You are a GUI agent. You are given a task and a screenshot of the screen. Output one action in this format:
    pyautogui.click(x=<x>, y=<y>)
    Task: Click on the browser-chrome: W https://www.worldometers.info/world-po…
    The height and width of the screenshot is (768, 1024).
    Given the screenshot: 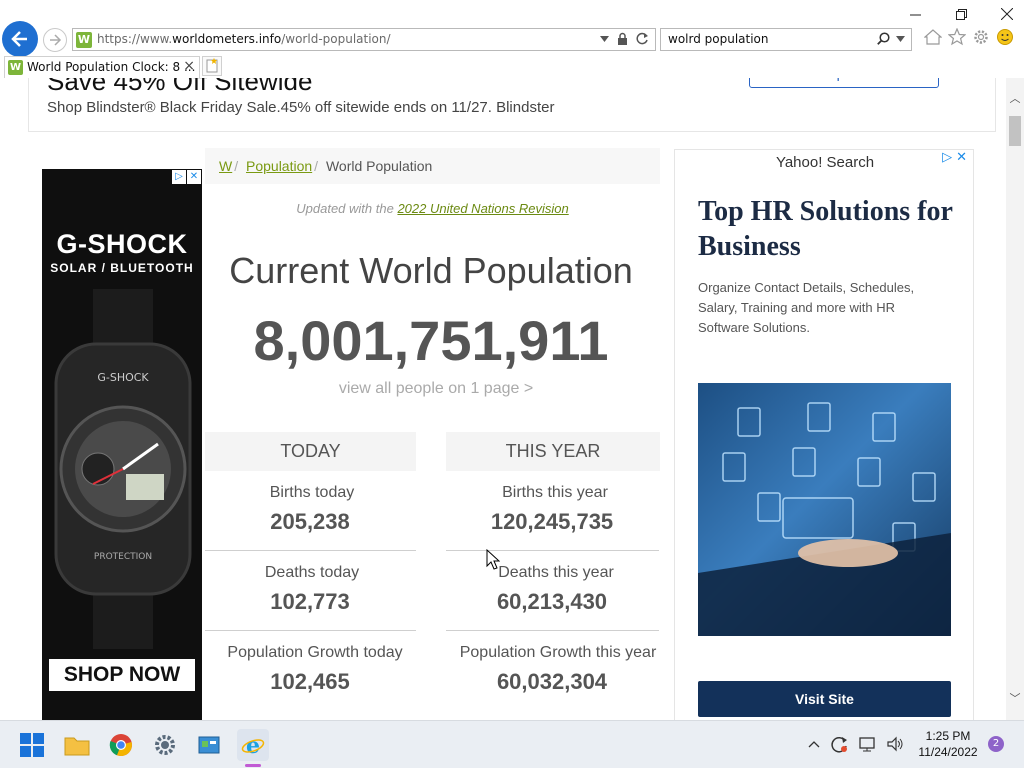 What is the action you would take?
    pyautogui.click(x=512, y=39)
    